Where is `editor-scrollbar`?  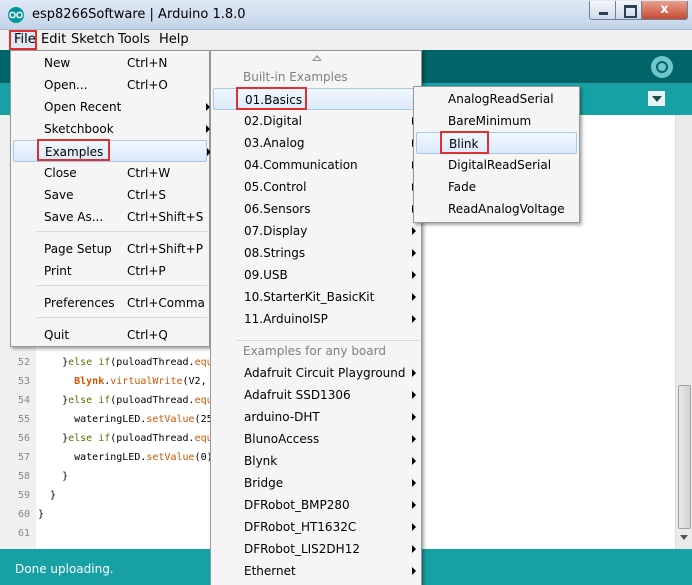 editor-scrollbar is located at coordinates (683, 332).